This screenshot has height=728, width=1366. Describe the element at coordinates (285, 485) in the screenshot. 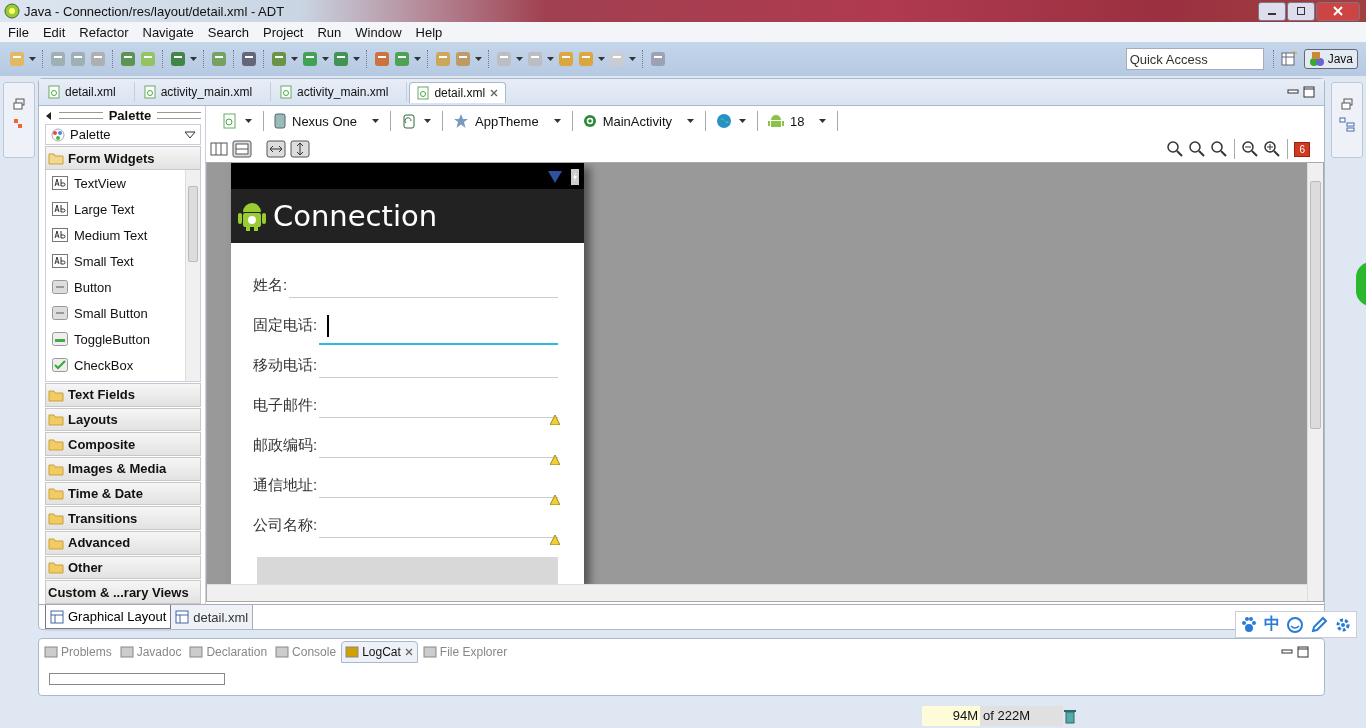

I see `field-label: 通信地址:` at that location.